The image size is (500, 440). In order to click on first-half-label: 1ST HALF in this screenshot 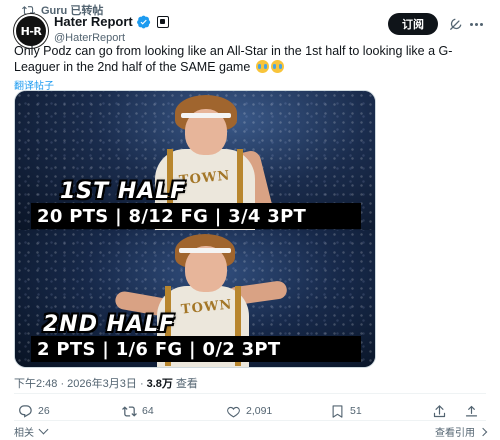, I will do `click(123, 191)`.